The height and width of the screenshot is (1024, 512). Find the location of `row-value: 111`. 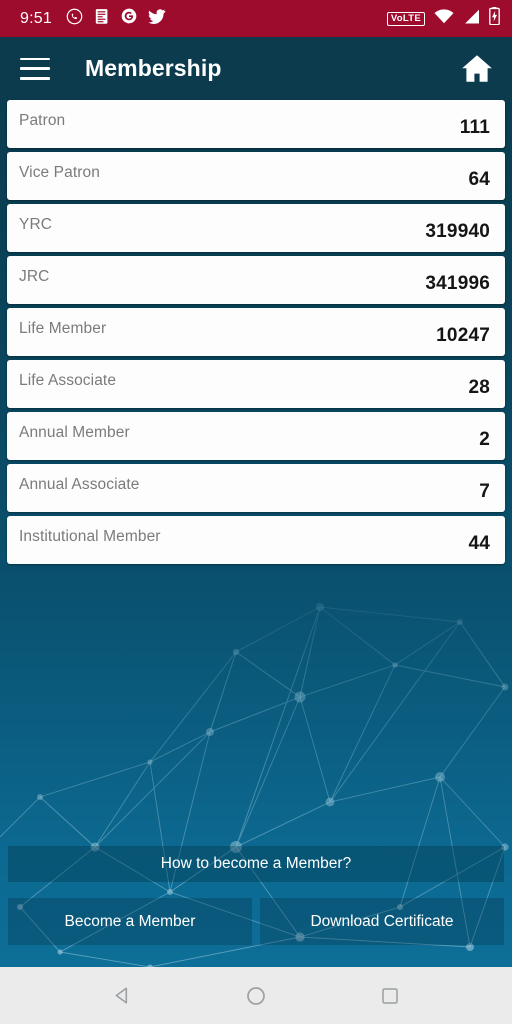

row-value: 111 is located at coordinates (474, 127).